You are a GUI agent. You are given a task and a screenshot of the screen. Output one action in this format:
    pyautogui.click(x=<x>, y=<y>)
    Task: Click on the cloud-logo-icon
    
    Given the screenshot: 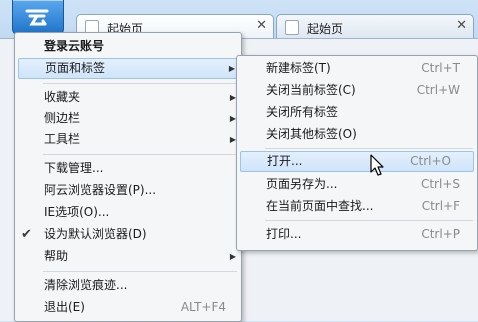 What is the action you would take?
    pyautogui.click(x=37, y=17)
    